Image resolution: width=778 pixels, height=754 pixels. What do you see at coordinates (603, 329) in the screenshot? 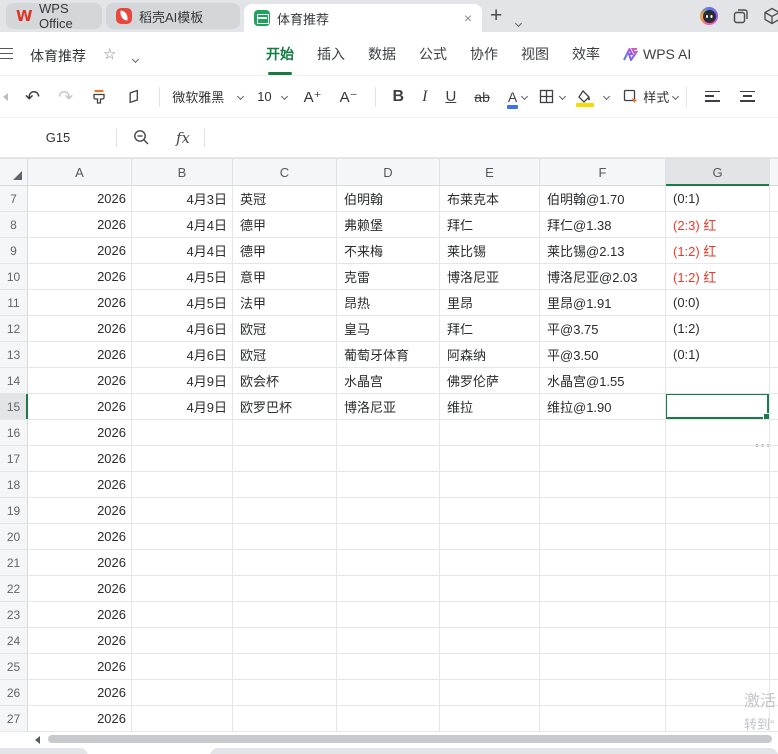
I see `cell-F12: 平@3.75` at bounding box center [603, 329].